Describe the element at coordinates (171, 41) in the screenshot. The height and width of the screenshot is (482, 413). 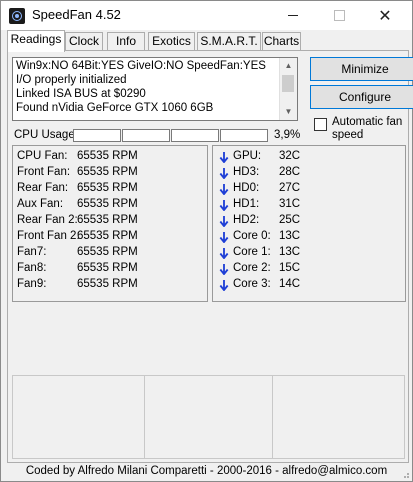
I see `tab-exotics: Exotics` at that location.